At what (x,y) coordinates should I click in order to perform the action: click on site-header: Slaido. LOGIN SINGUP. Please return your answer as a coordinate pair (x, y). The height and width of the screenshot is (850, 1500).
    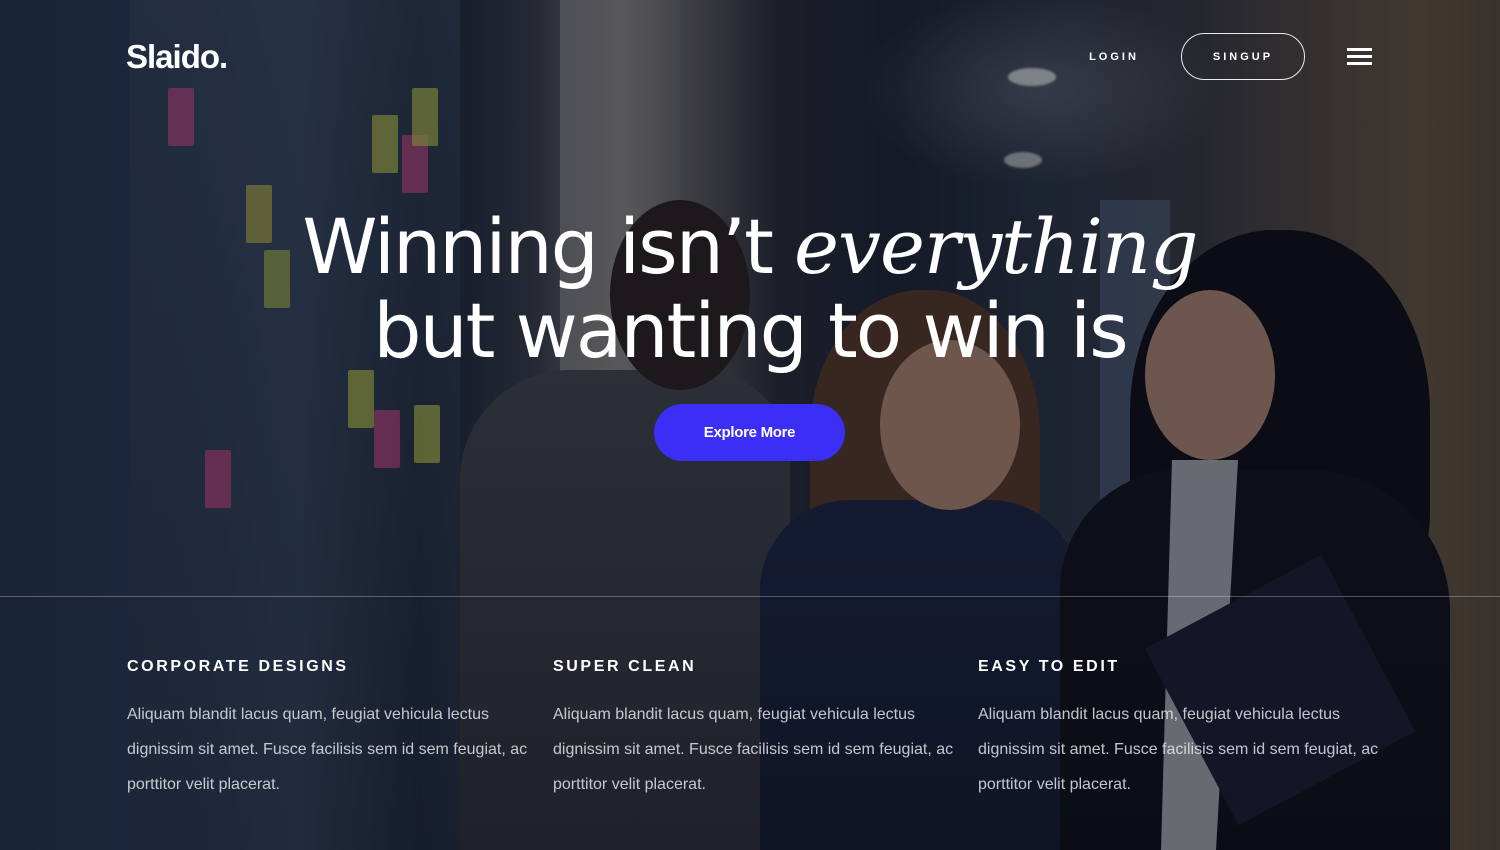
    Looking at the image, I should click on (750, 60).